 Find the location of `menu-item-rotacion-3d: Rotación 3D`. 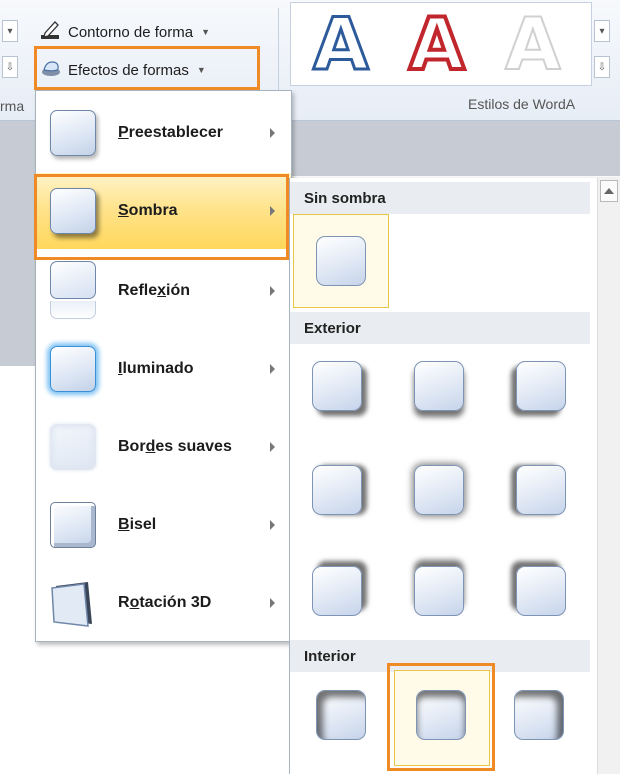

menu-item-rotacion-3d: Rotación 3D is located at coordinates (163, 603).